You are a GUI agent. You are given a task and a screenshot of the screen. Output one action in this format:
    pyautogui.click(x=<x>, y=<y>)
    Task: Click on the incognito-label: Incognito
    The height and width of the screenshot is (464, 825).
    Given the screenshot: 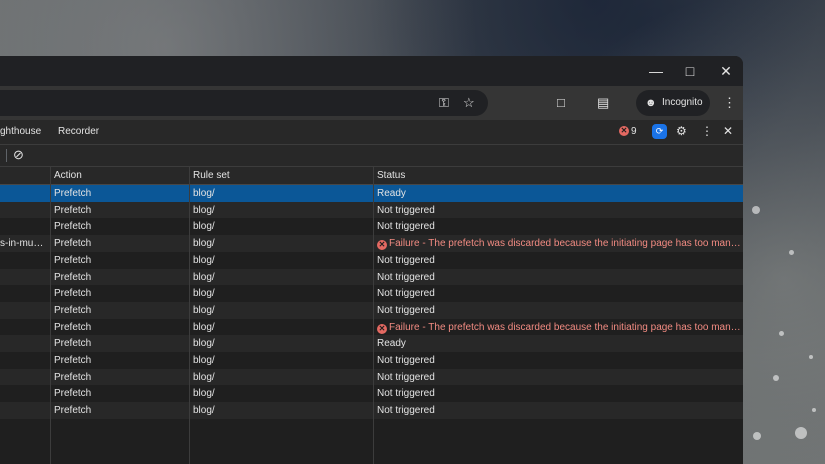 What is the action you would take?
    pyautogui.click(x=682, y=102)
    